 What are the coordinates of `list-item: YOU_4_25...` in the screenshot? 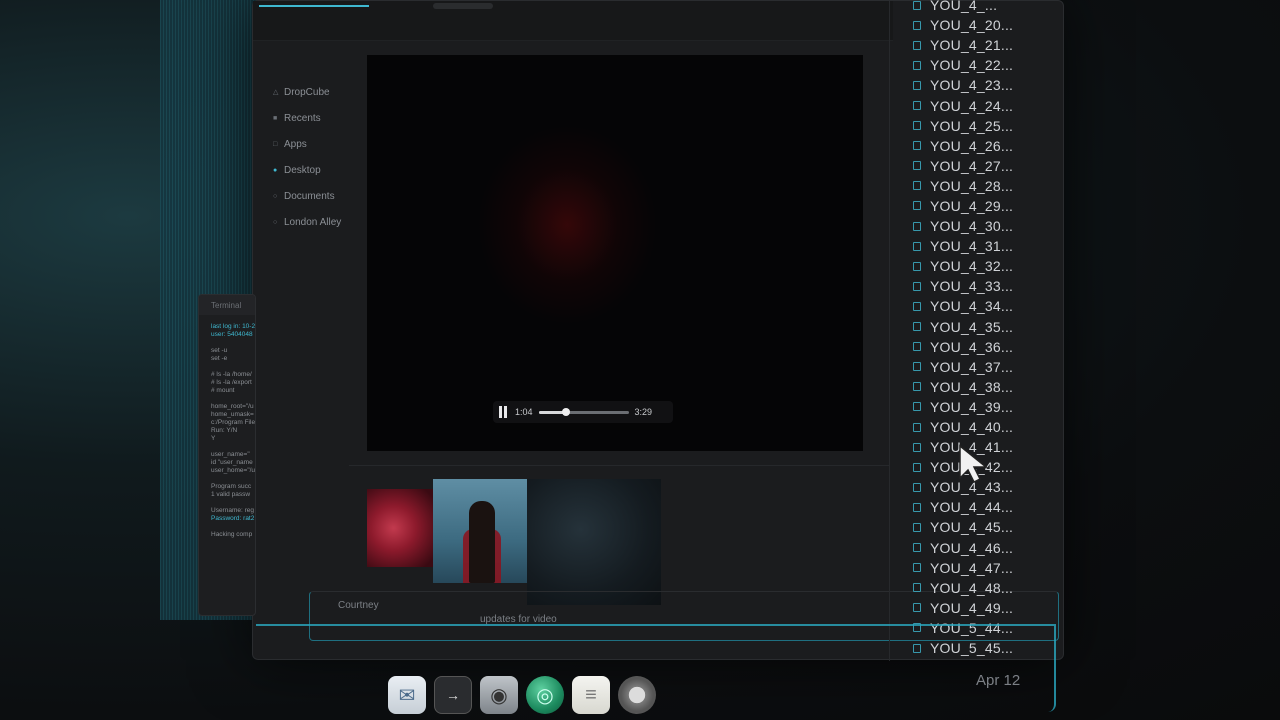 It's located at (983, 126).